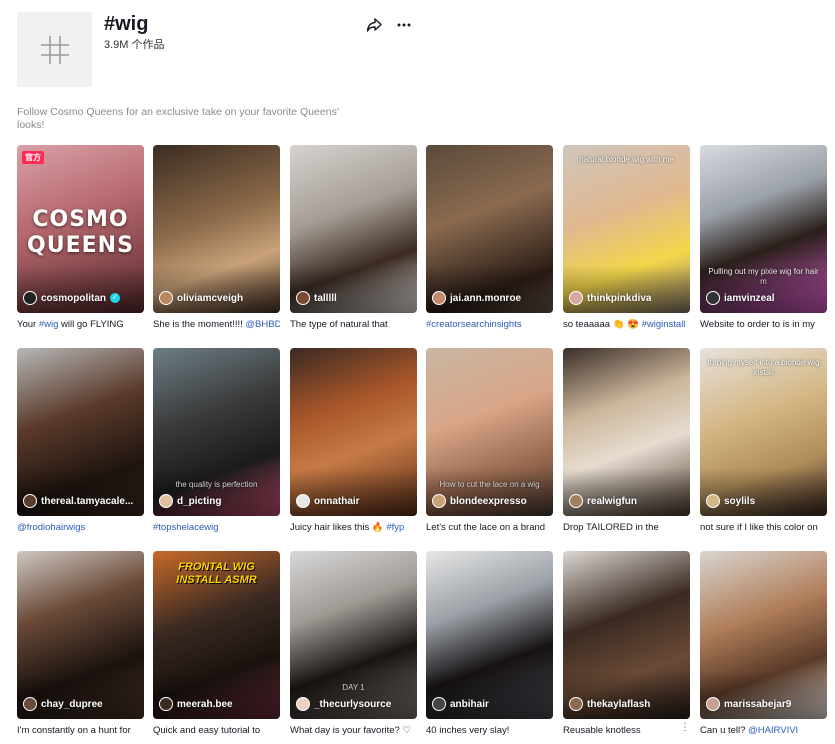 This screenshot has height=744, width=835. Describe the element at coordinates (49, 324) in the screenshot. I see `caption-hashtag-link: #wig` at that location.